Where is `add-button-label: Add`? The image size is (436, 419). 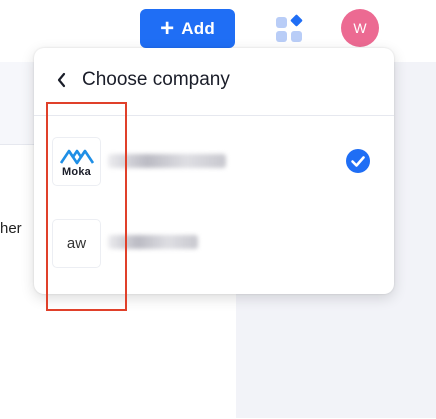 add-button-label: Add is located at coordinates (198, 28).